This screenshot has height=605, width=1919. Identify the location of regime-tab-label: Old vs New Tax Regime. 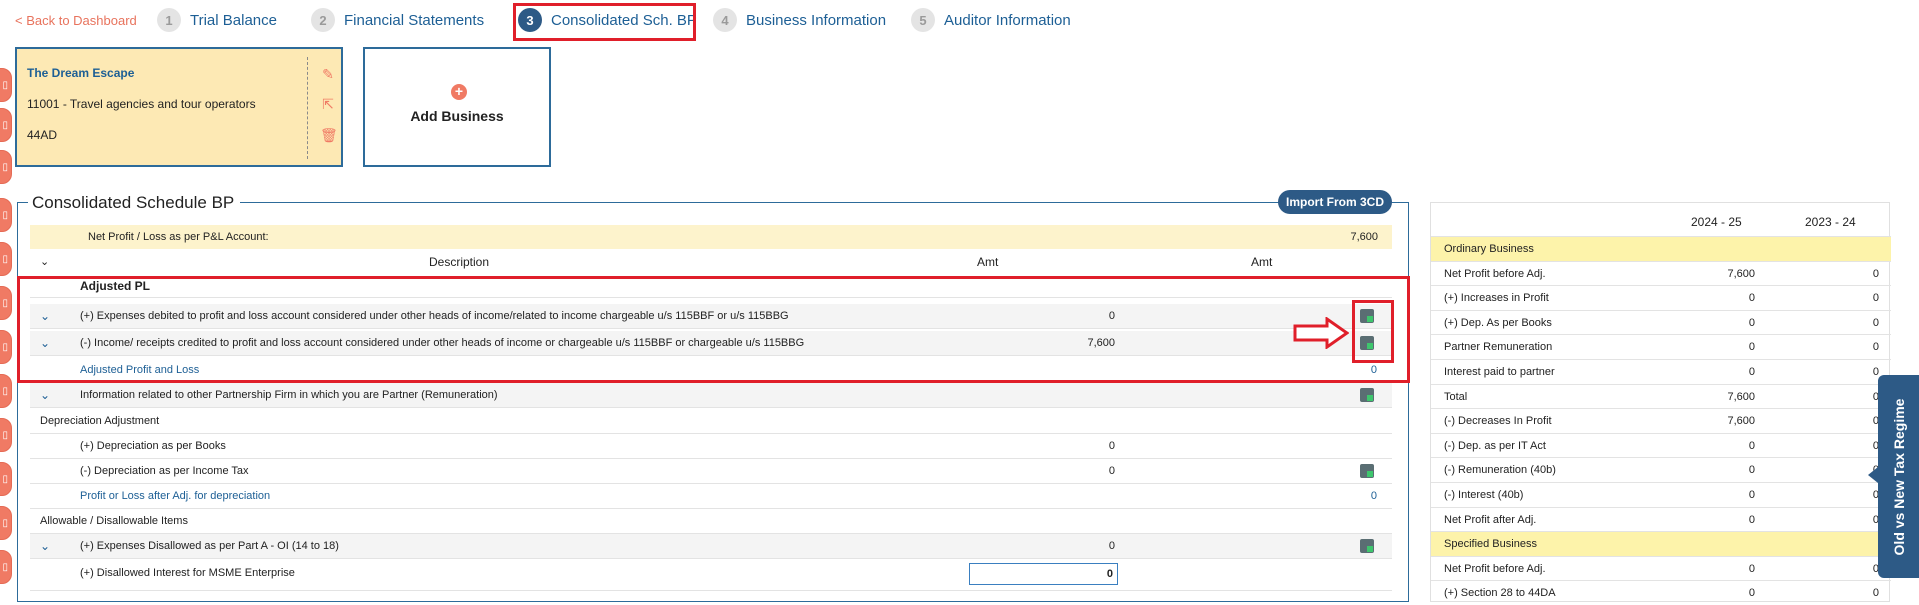
(1898, 476).